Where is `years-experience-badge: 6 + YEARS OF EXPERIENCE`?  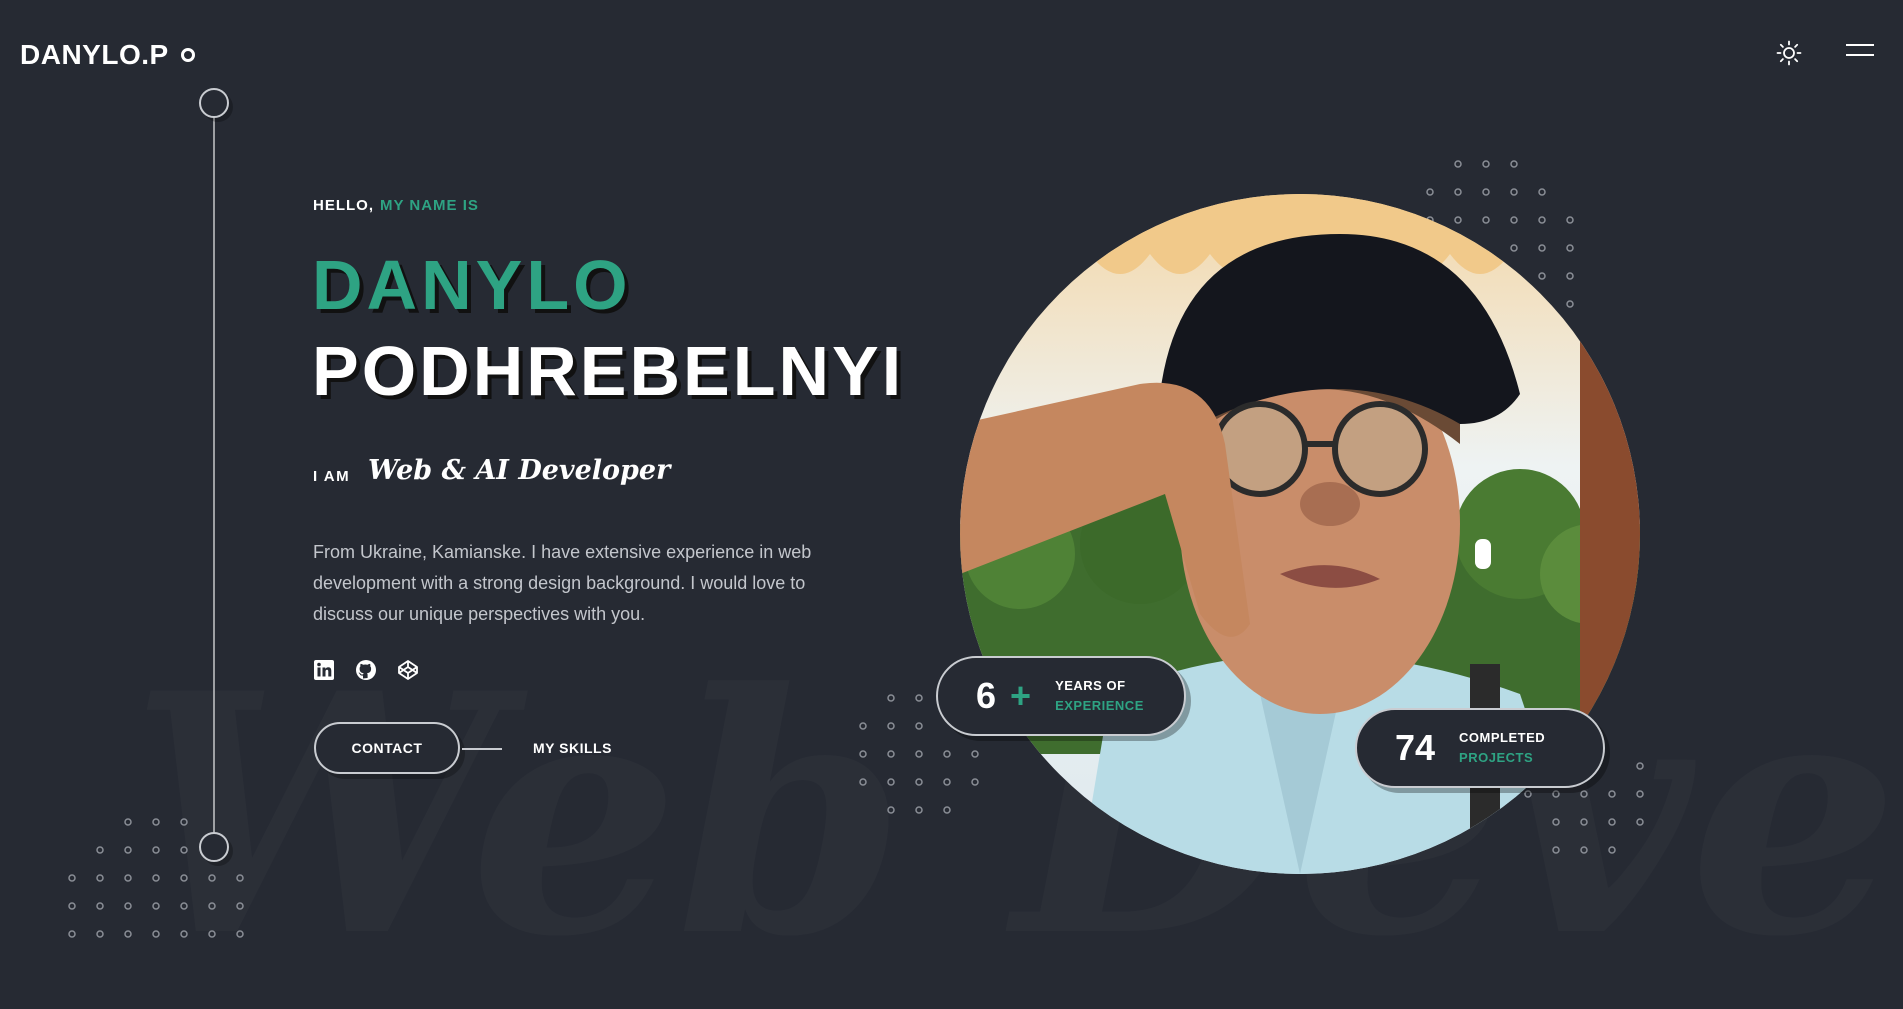 years-experience-badge: 6 + YEARS OF EXPERIENCE is located at coordinates (1061, 696).